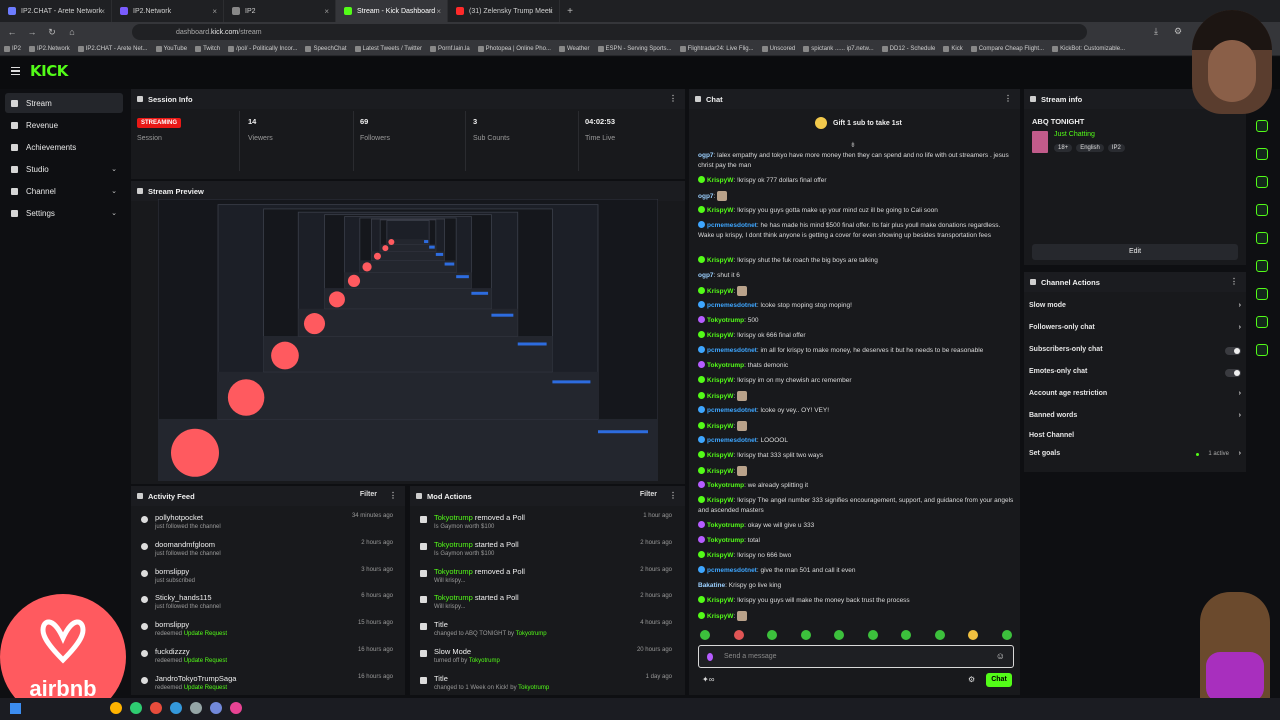  I want to click on activity-username: bornslippy, so click(172, 571).